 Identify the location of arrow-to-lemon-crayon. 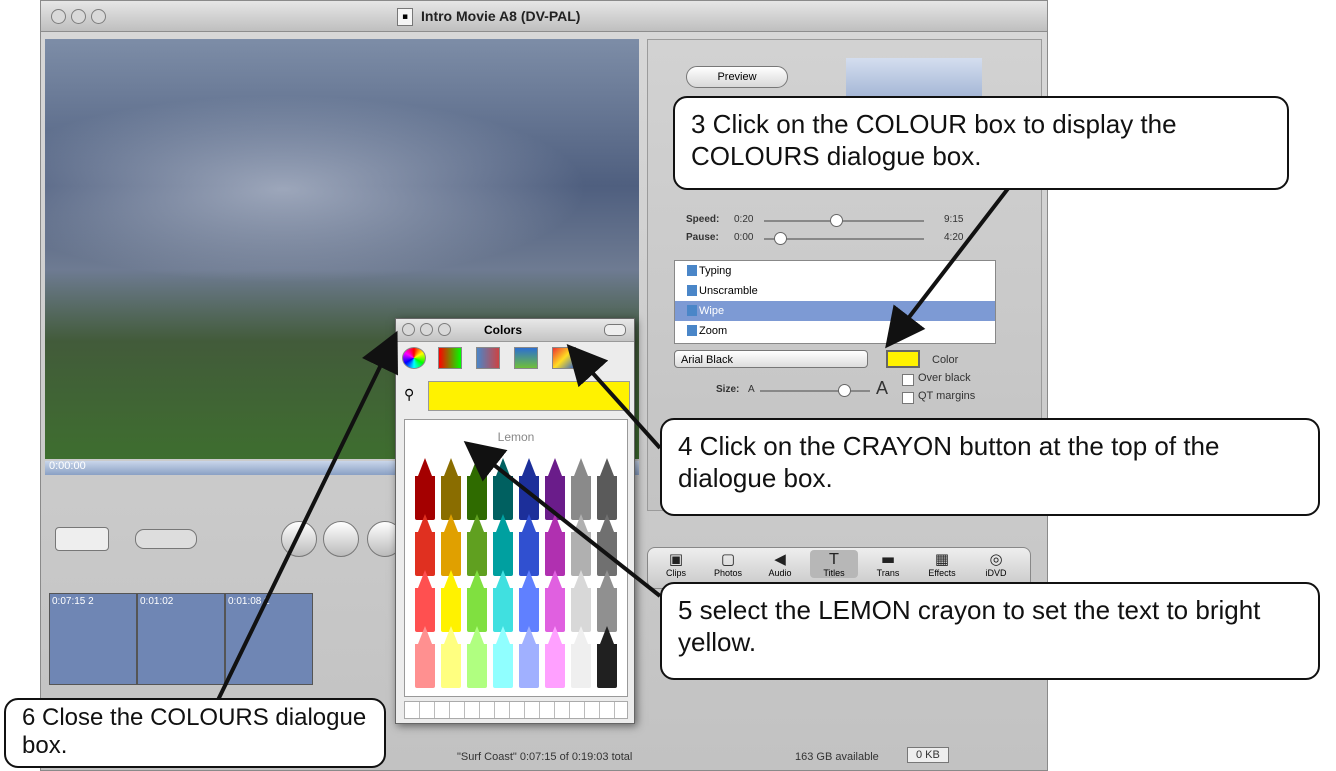
(562, 519).